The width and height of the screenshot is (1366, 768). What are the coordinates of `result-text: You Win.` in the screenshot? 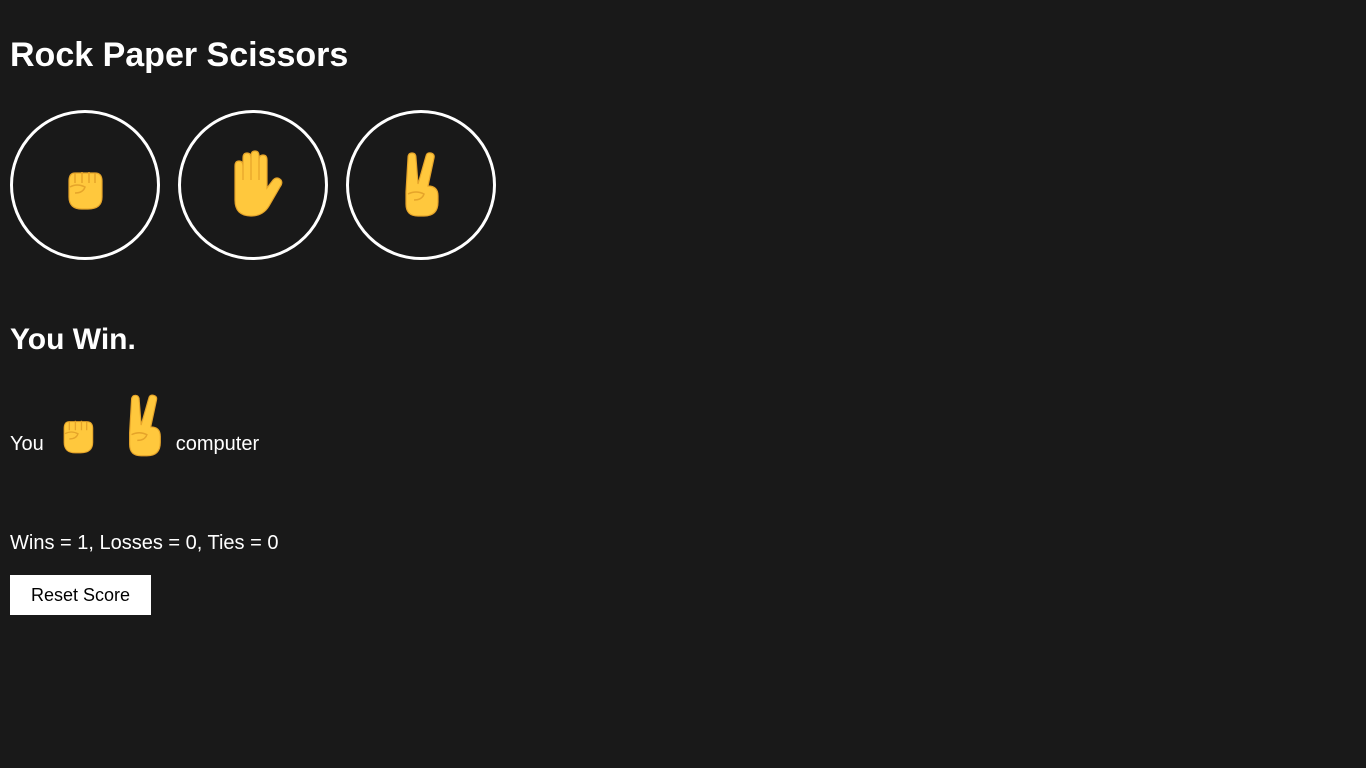 It's located at (73, 339).